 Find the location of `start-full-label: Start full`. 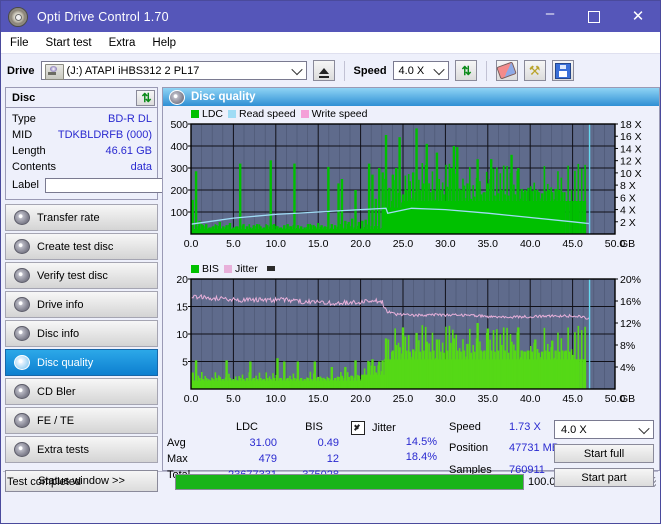

start-full-label: Start full is located at coordinates (604, 453).